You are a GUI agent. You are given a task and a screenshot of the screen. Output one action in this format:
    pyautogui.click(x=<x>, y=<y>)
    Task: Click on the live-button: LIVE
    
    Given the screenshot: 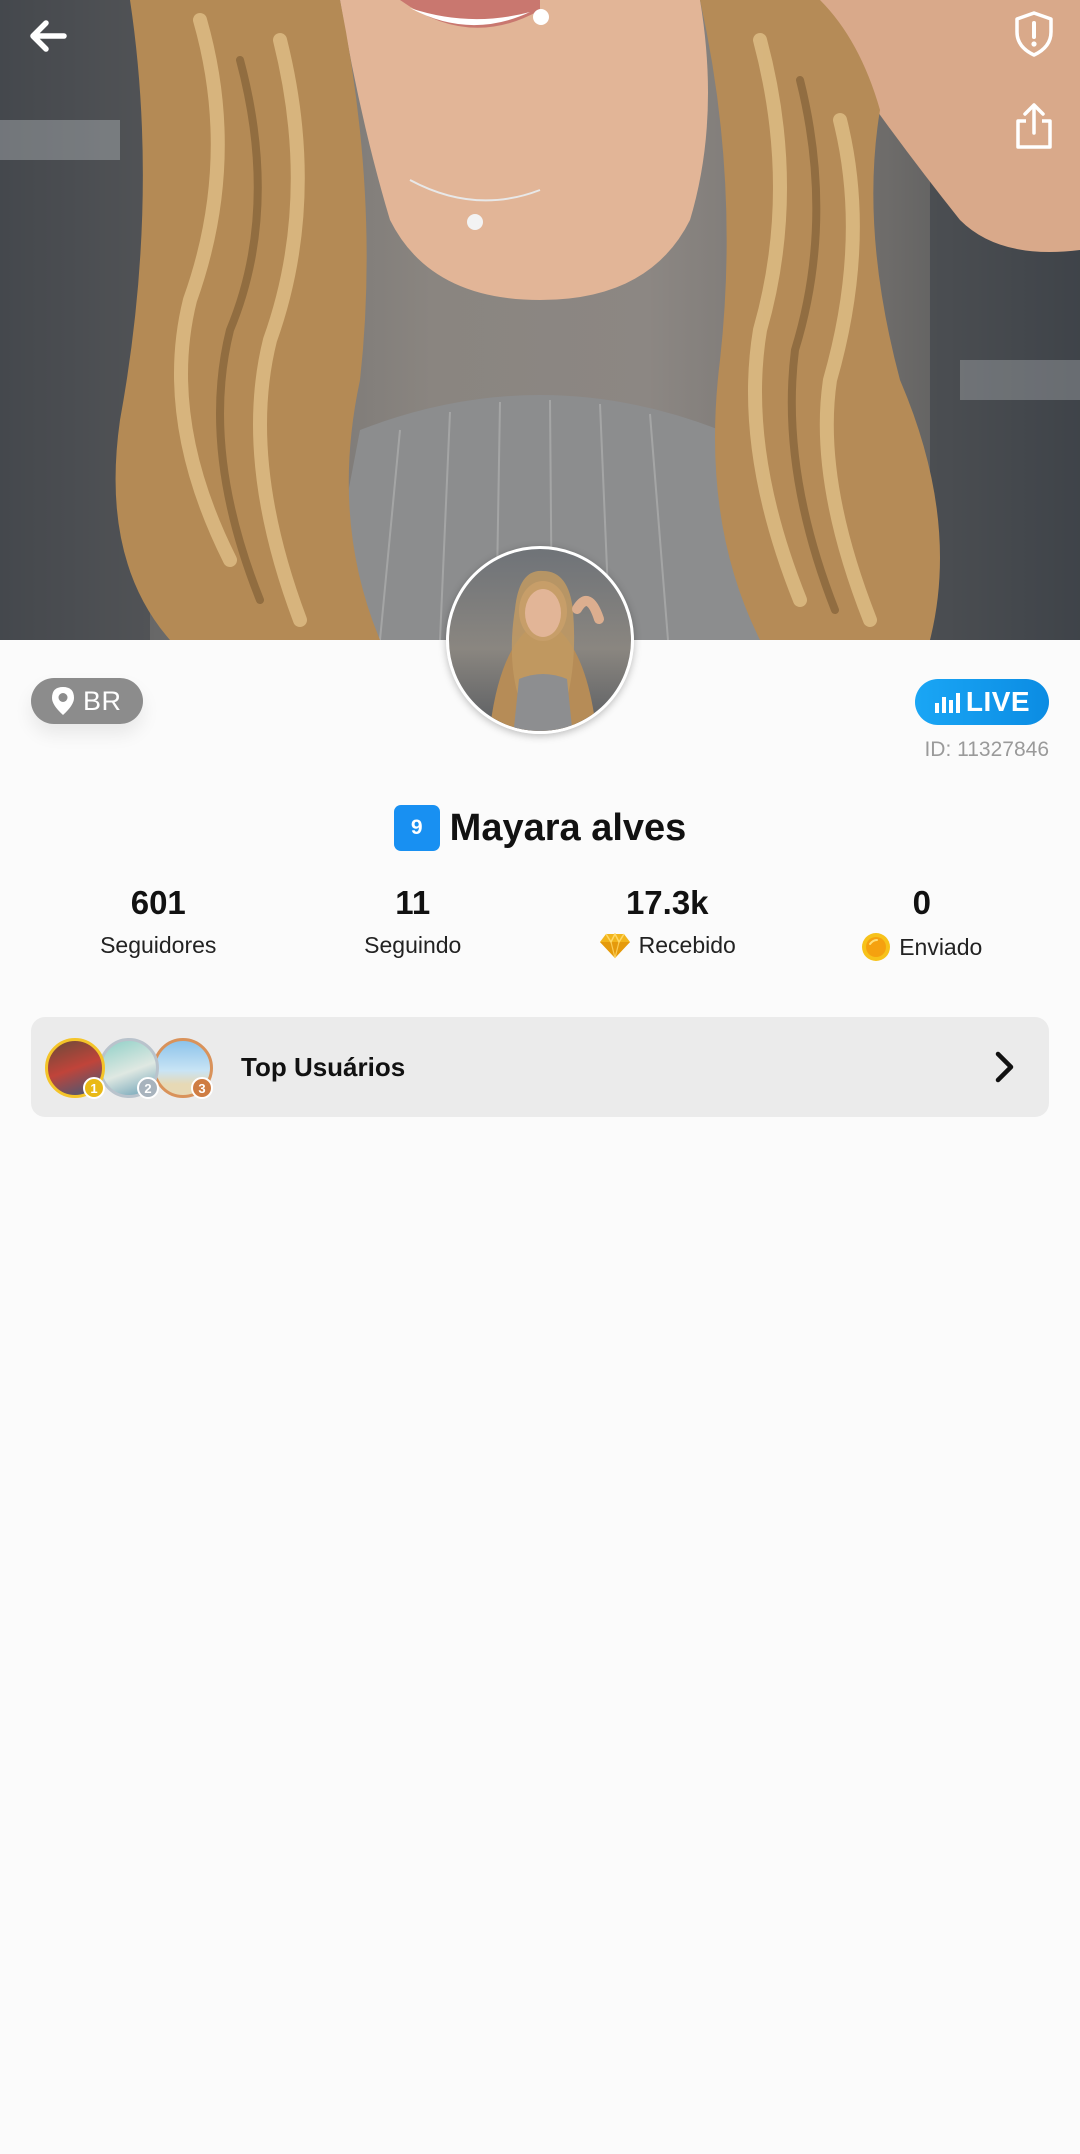 What is the action you would take?
    pyautogui.click(x=982, y=702)
    